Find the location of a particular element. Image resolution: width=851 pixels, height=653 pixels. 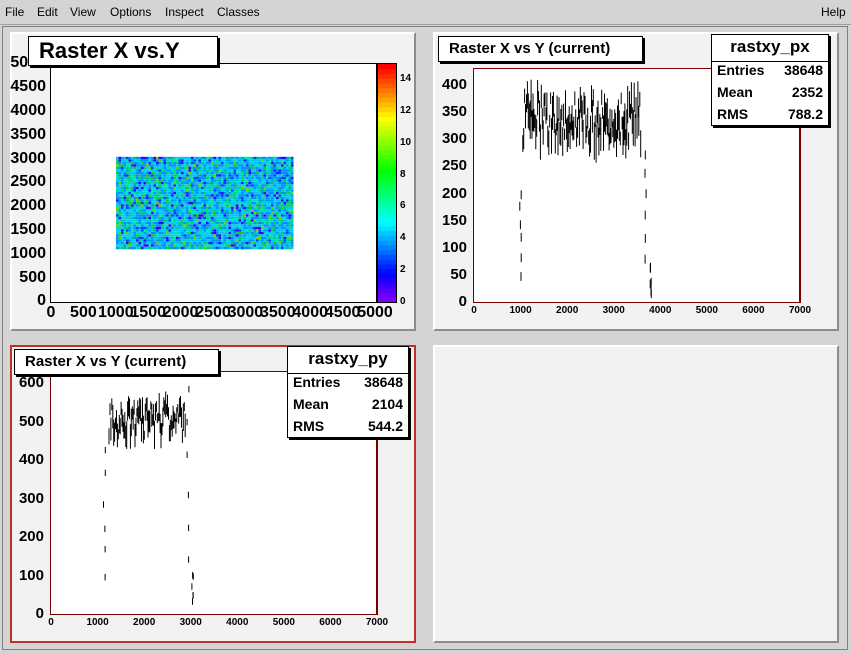

menu-options: Options is located at coordinates (130, 12).